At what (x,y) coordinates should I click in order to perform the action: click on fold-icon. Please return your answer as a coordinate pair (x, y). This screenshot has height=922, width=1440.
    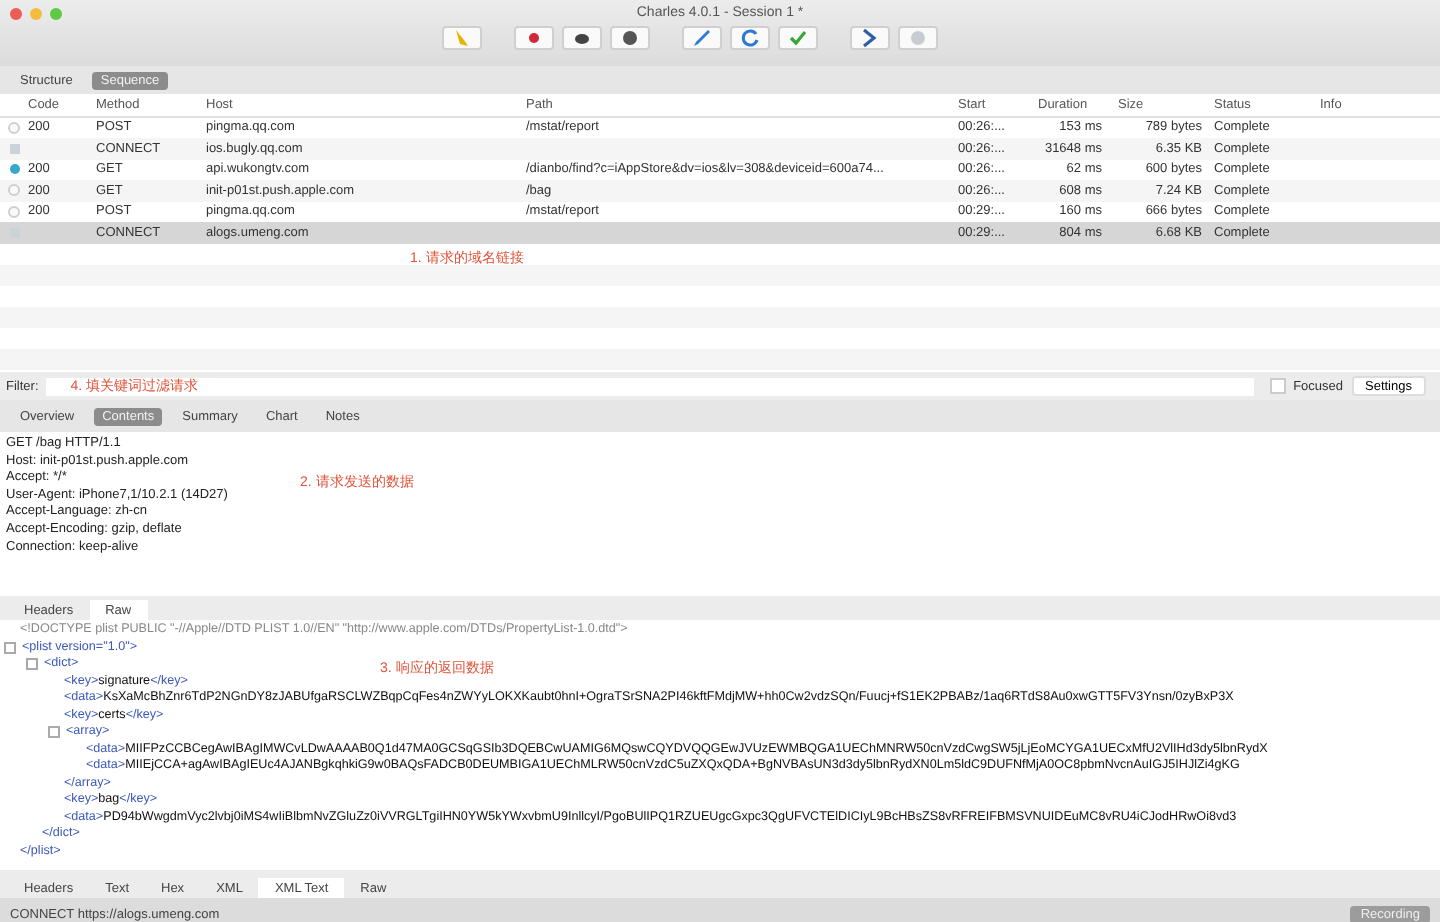
    Looking at the image, I should click on (54, 732).